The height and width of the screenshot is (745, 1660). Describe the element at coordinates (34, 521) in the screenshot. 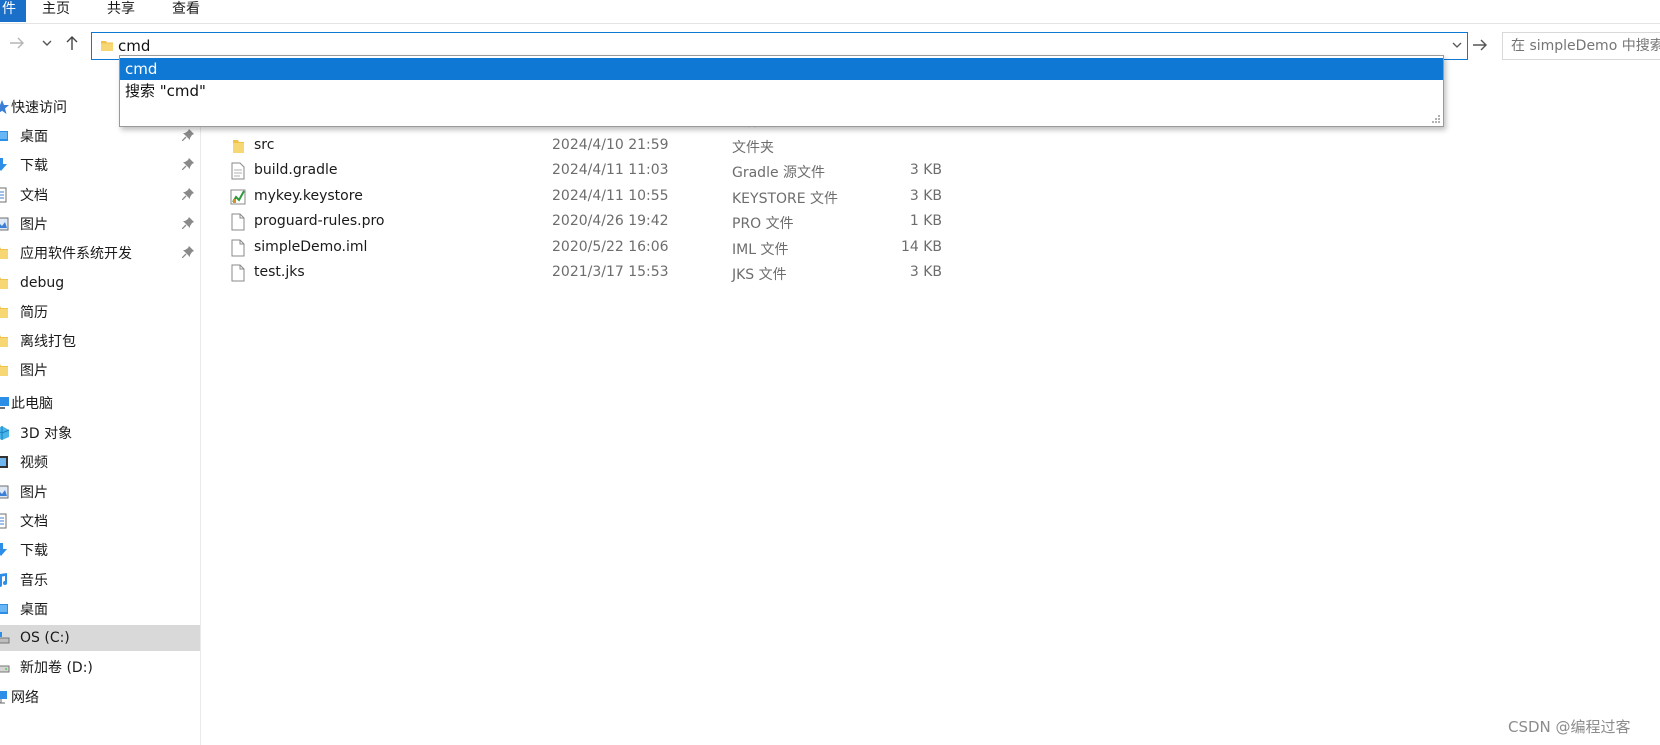

I see `nav-item-label: 文档` at that location.